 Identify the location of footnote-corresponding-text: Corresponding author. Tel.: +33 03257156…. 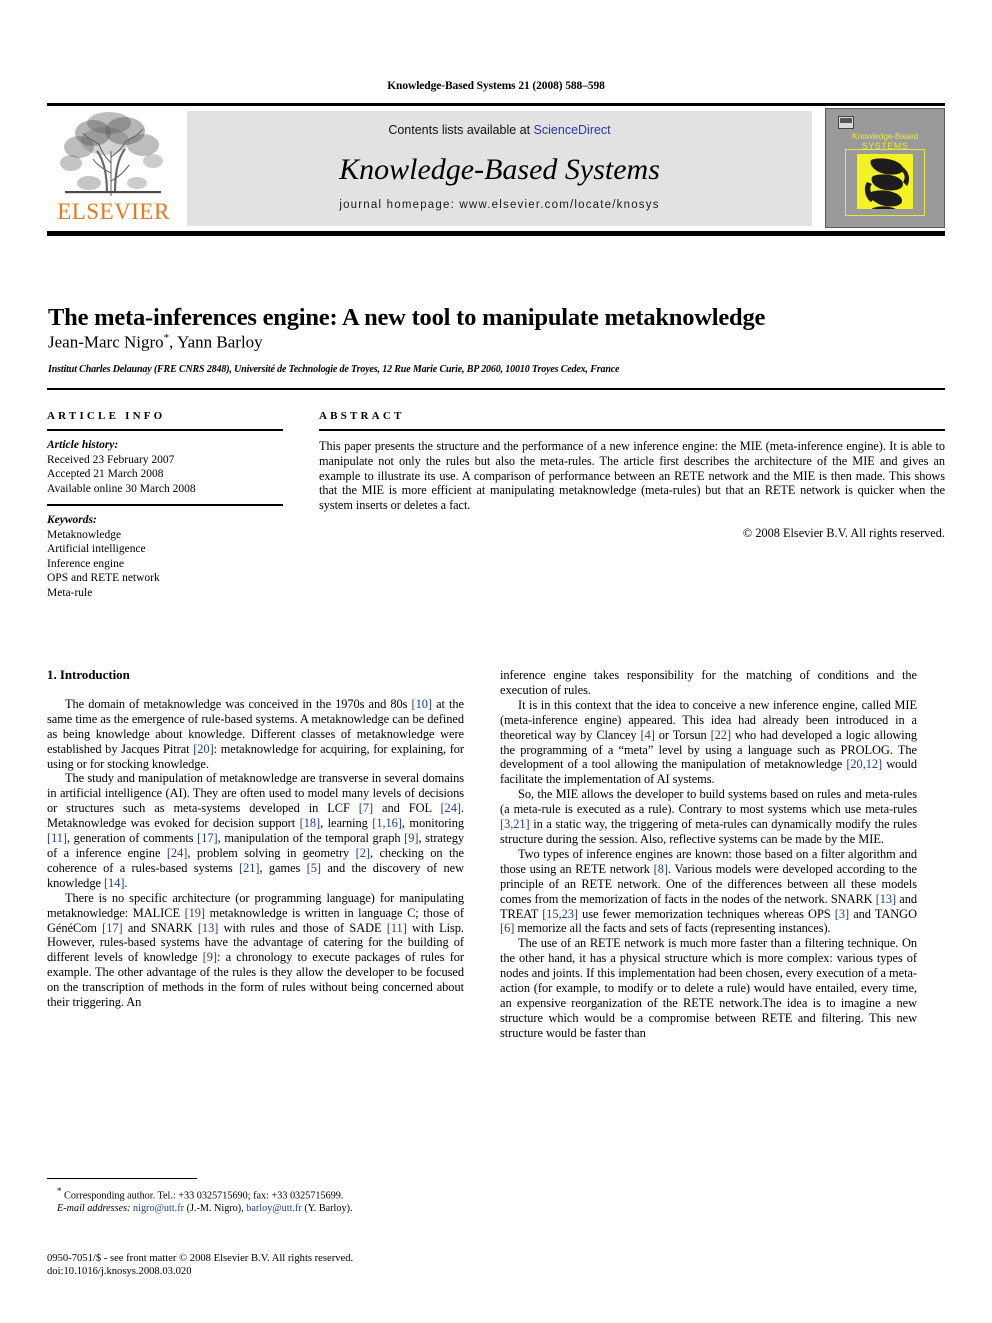
(202, 1196).